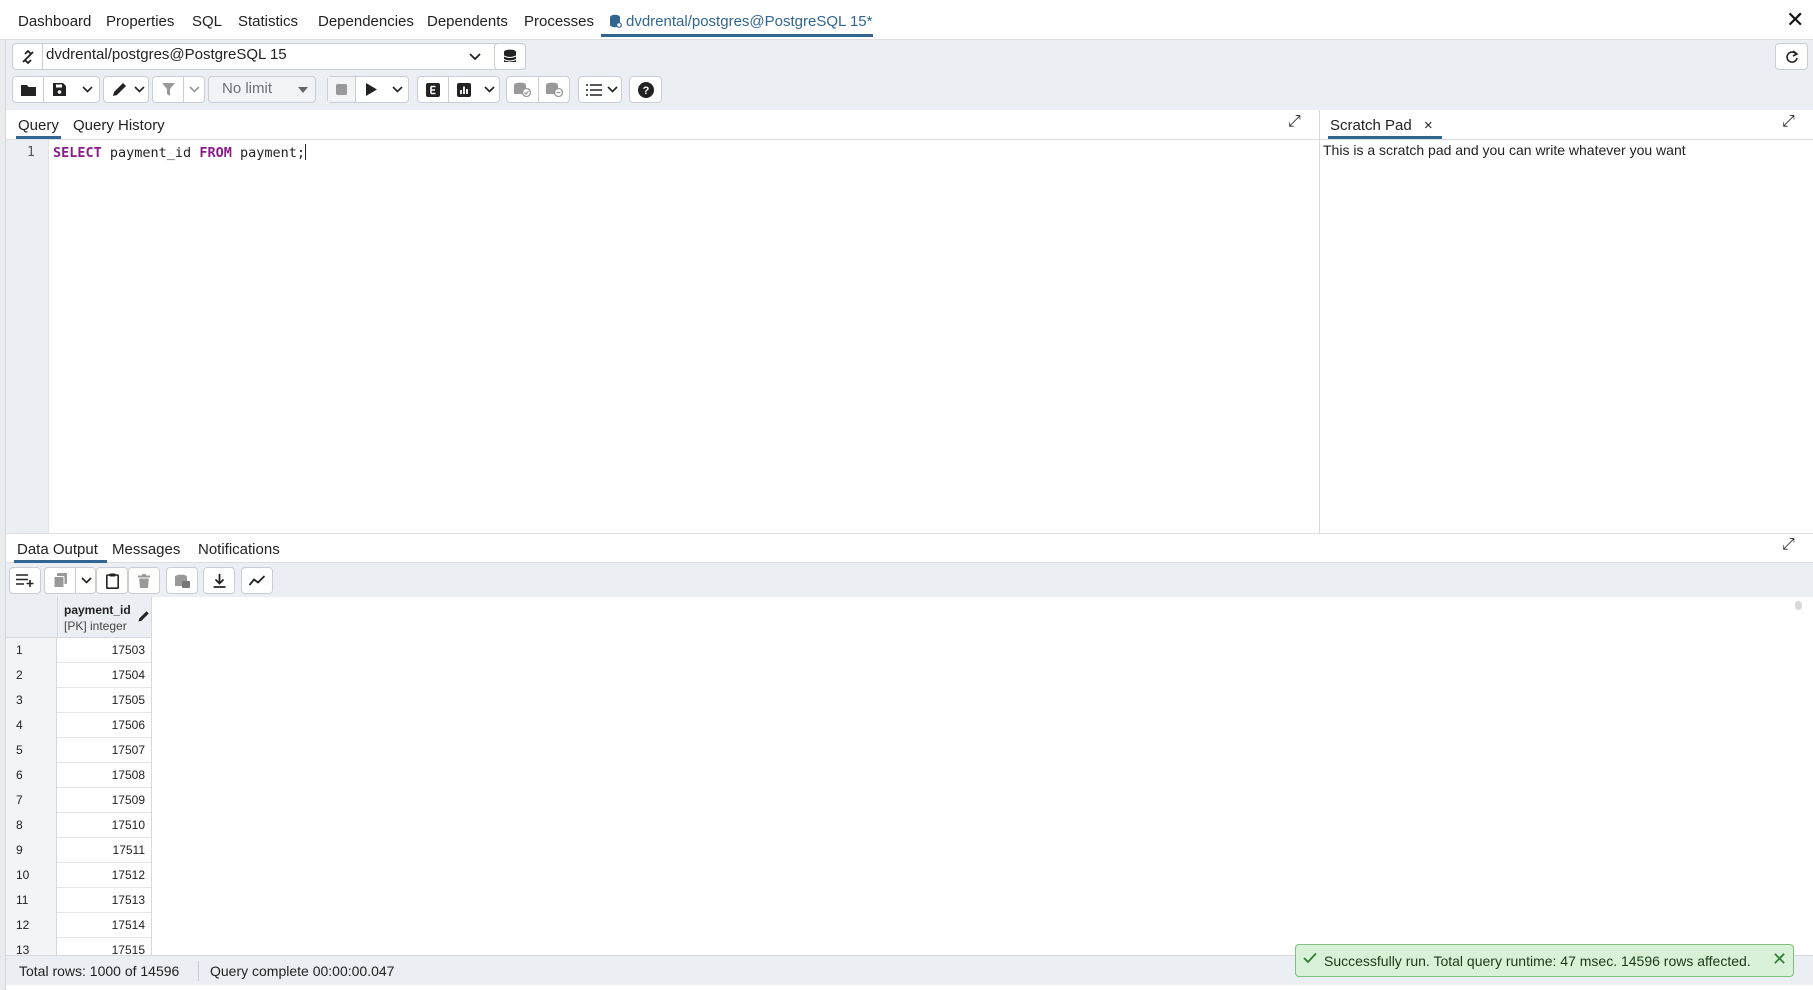 This screenshot has height=990, width=1813. What do you see at coordinates (31, 750) in the screenshot?
I see `row-number: 5` at bounding box center [31, 750].